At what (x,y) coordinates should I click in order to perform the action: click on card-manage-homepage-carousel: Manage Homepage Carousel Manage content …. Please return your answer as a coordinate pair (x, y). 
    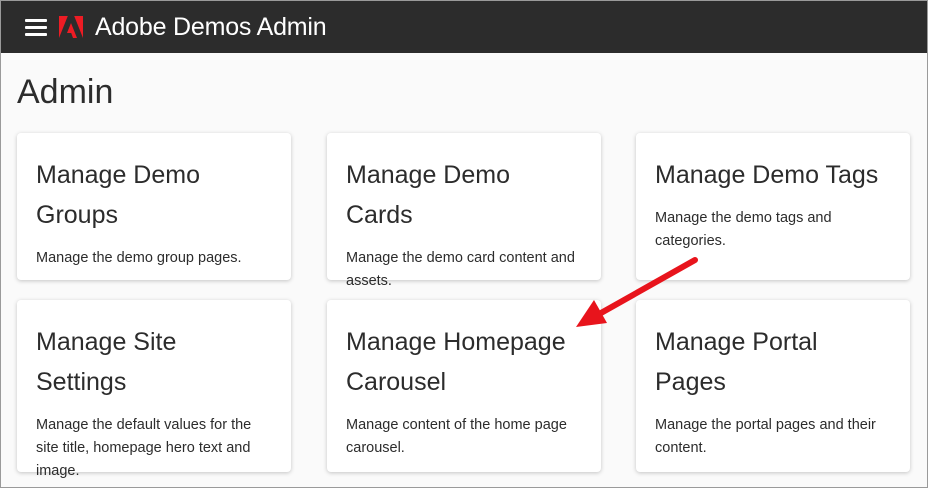
    Looking at the image, I should click on (464, 386).